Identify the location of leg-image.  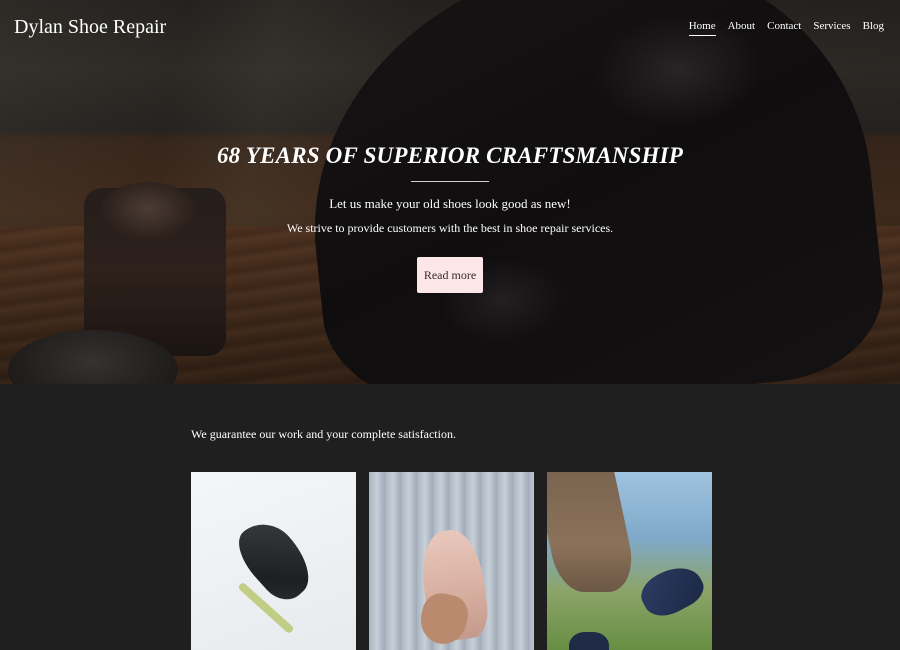
(593, 532).